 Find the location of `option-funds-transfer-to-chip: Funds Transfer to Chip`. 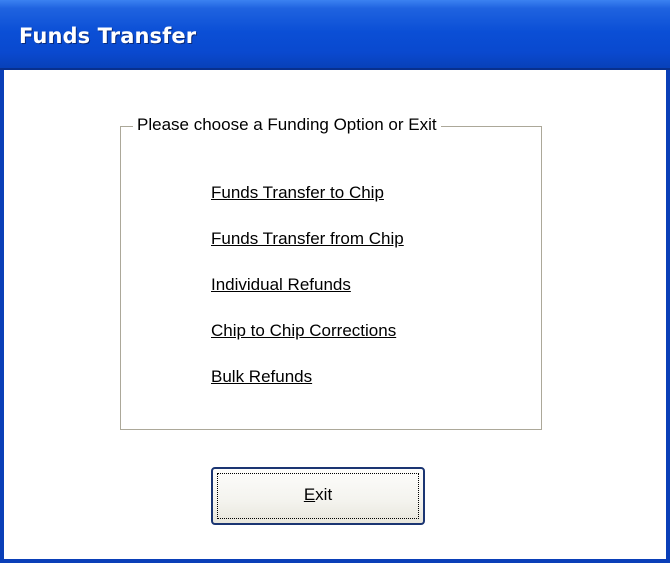

option-funds-transfer-to-chip: Funds Transfer to Chip is located at coordinates (297, 193).